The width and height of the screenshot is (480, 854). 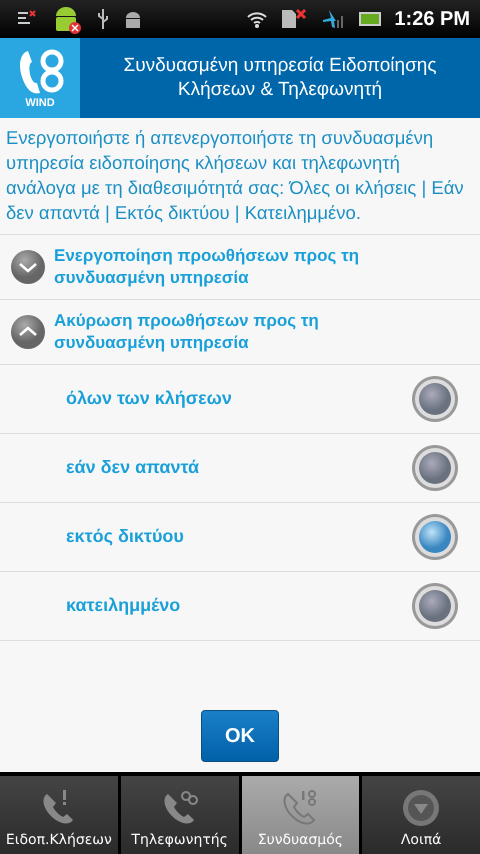 What do you see at coordinates (240, 267) in the screenshot?
I see `section-header: Ενεργοποίηση προωθήσεων προς τη συνδυασμένη υπηρεσία` at bounding box center [240, 267].